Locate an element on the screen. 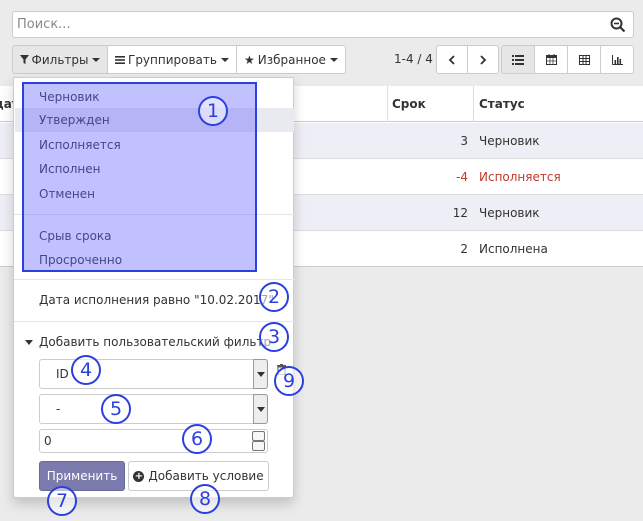 The height and width of the screenshot is (521, 643). annotation-marker-7: 7 is located at coordinates (62, 501).